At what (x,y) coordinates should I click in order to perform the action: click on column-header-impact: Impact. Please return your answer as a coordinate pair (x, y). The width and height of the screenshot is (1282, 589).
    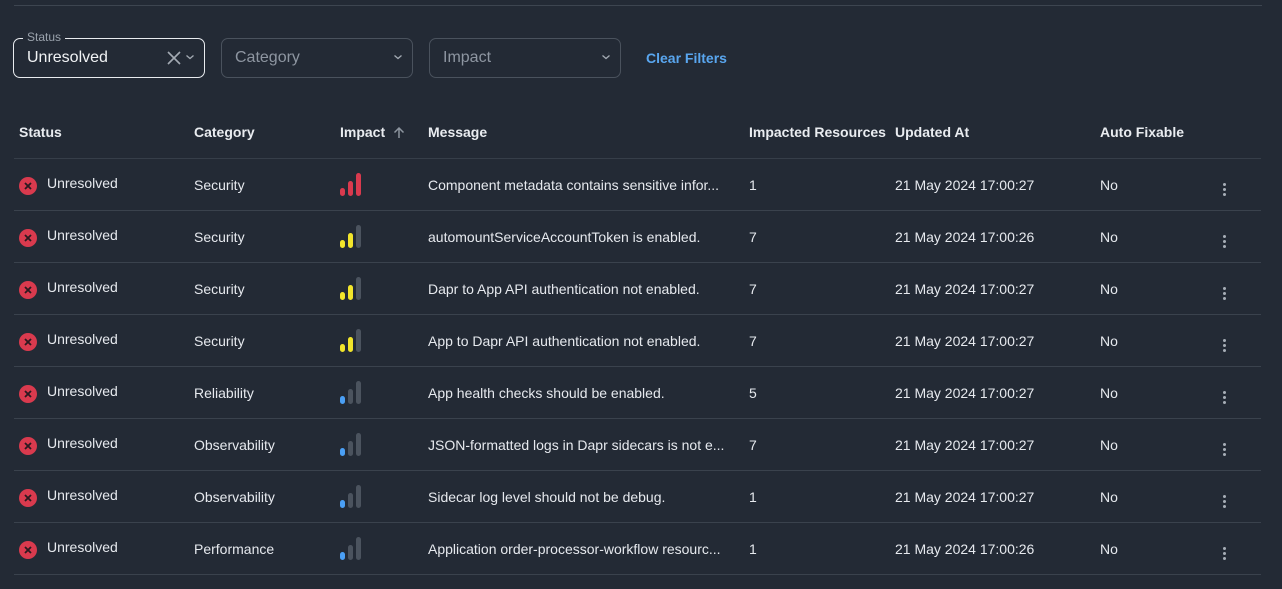
    Looking at the image, I should click on (379, 132).